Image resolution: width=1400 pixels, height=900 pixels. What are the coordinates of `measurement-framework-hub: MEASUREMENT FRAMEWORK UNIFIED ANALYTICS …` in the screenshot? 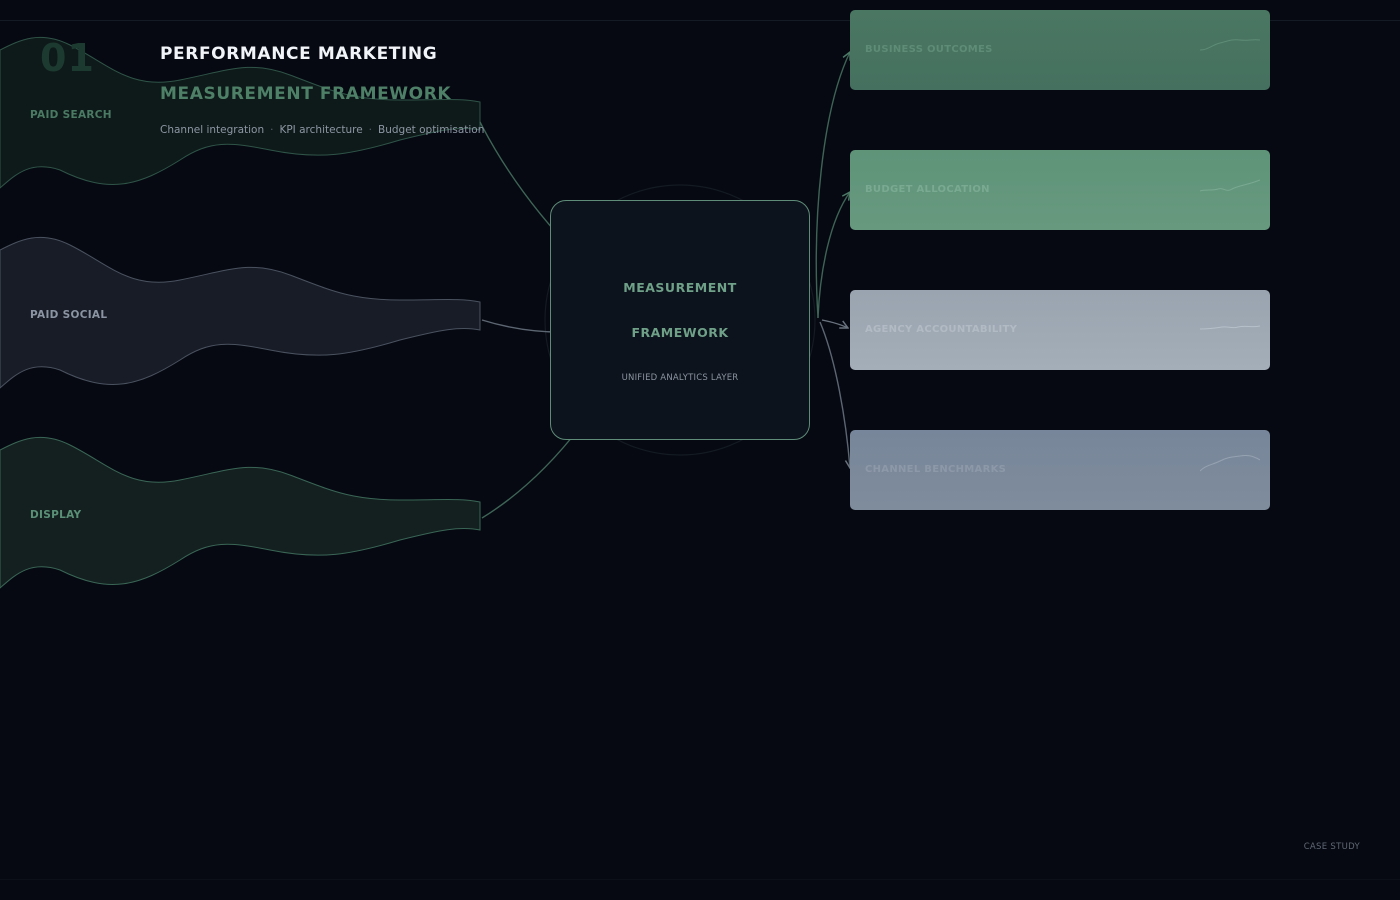 It's located at (680, 320).